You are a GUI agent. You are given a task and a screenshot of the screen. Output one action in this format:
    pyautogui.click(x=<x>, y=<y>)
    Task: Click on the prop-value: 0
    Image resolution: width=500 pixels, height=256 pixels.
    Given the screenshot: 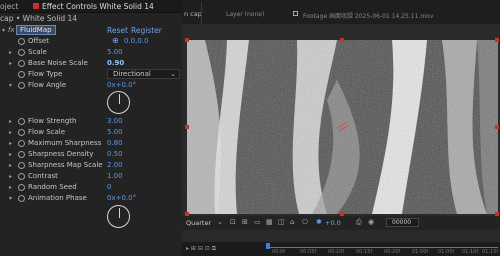 What is the action you would take?
    pyautogui.click(x=109, y=187)
    